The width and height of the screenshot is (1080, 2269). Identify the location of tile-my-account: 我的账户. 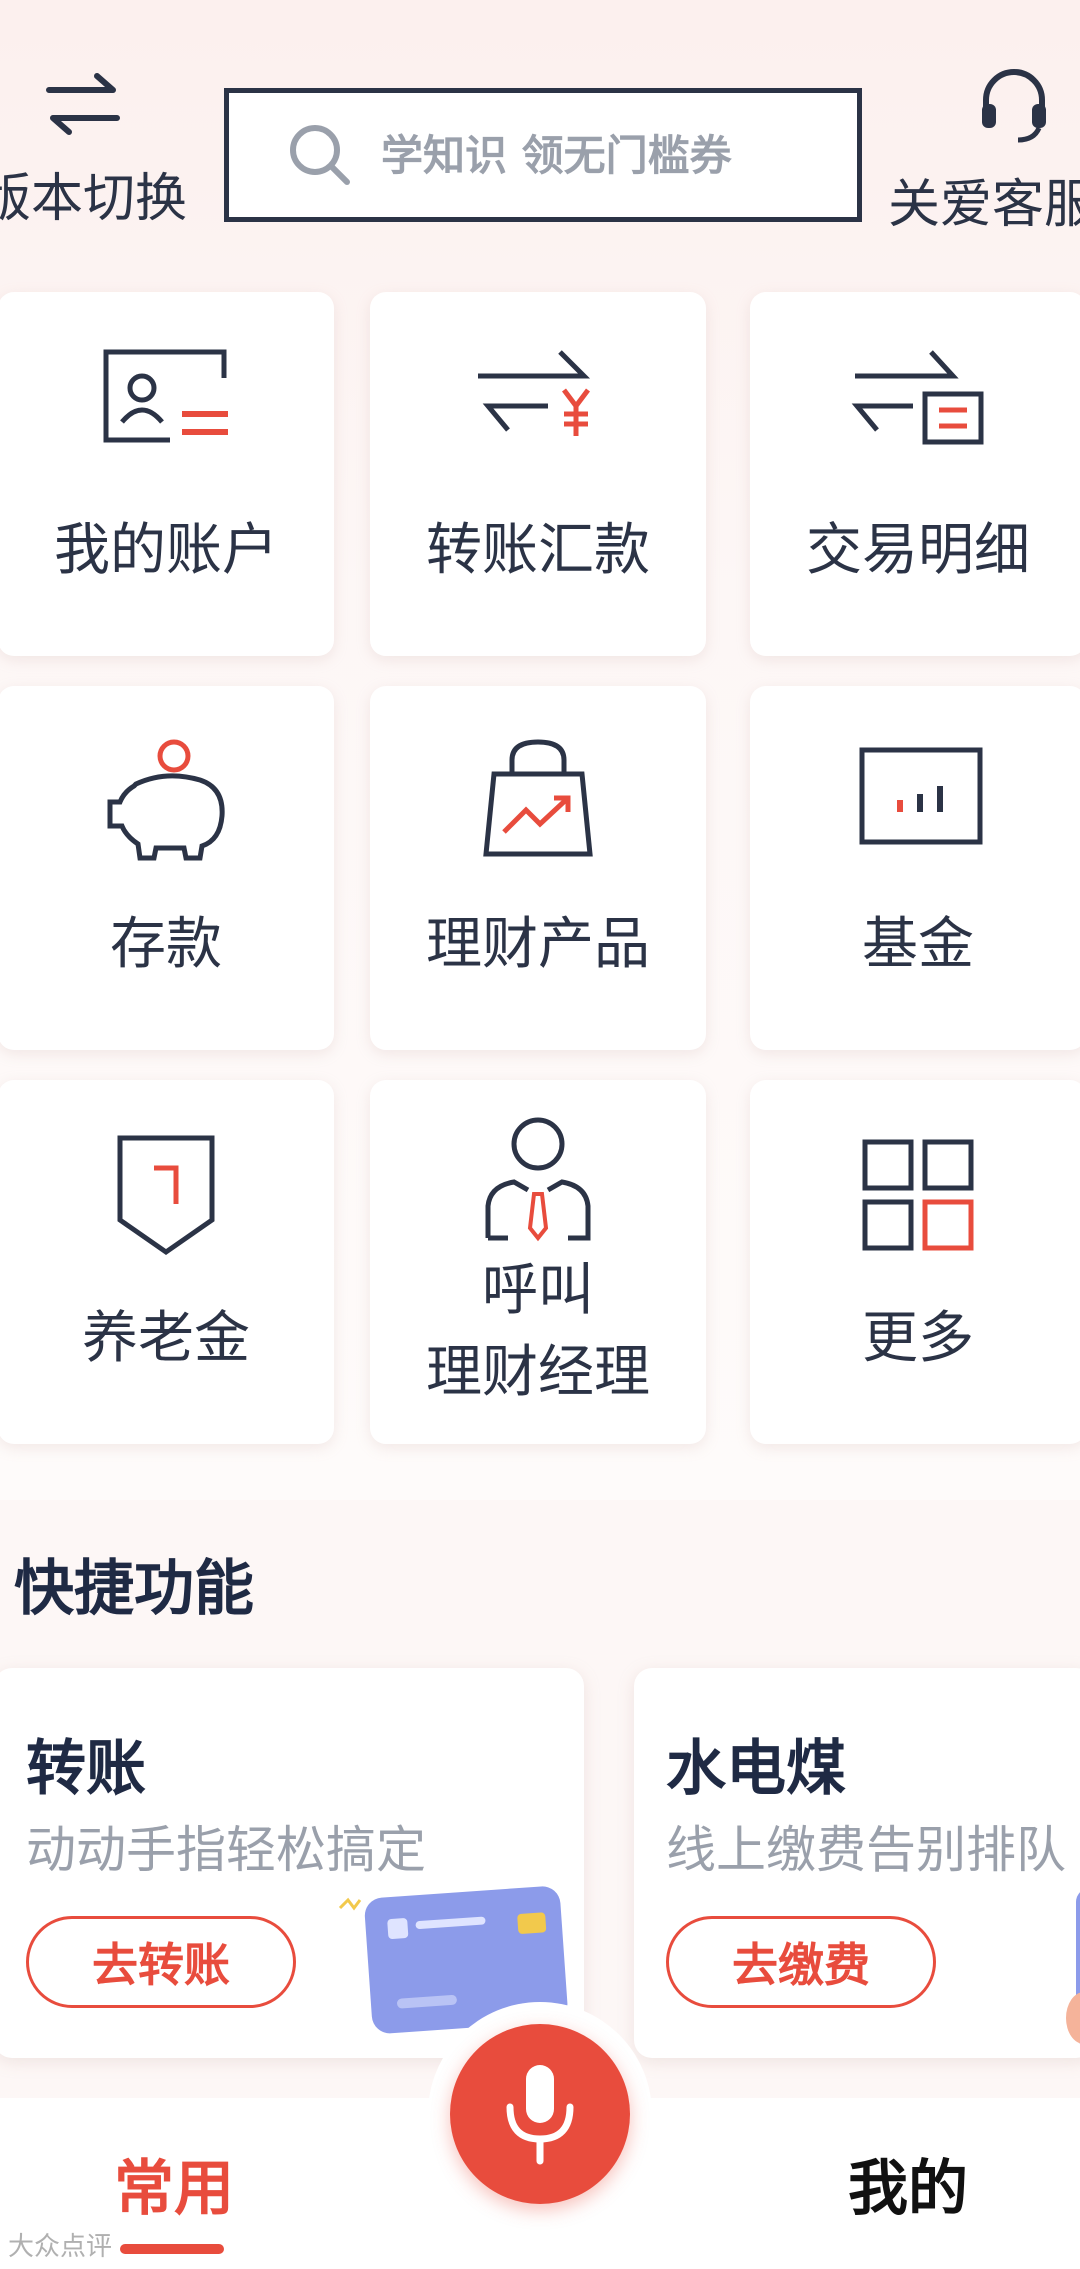
(167, 474).